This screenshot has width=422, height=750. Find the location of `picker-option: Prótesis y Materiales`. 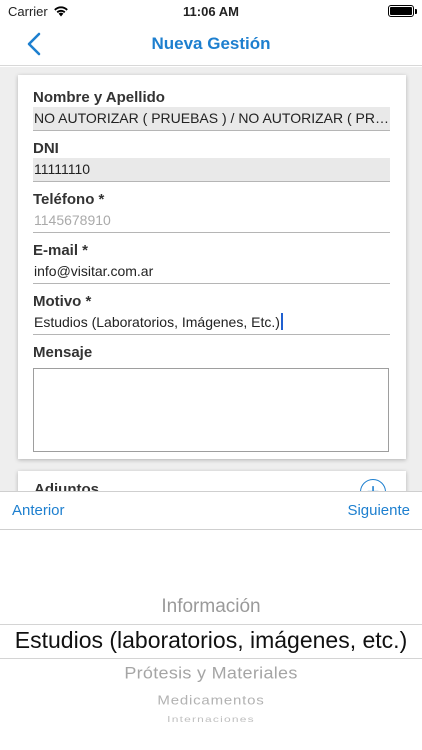

picker-option: Prótesis y Materiales is located at coordinates (211, 673).